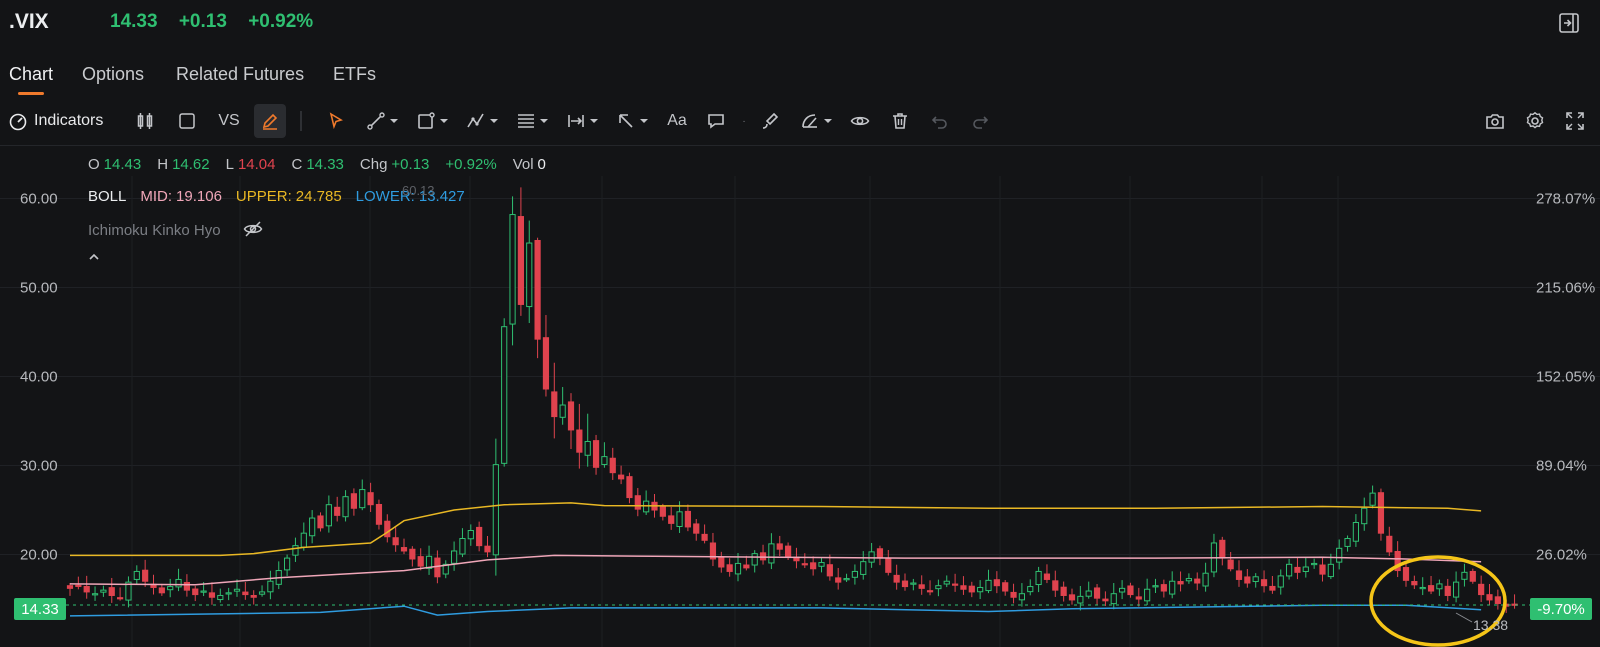  What do you see at coordinates (1491, 625) in the screenshot?
I see `low-annotation: 13.38` at bounding box center [1491, 625].